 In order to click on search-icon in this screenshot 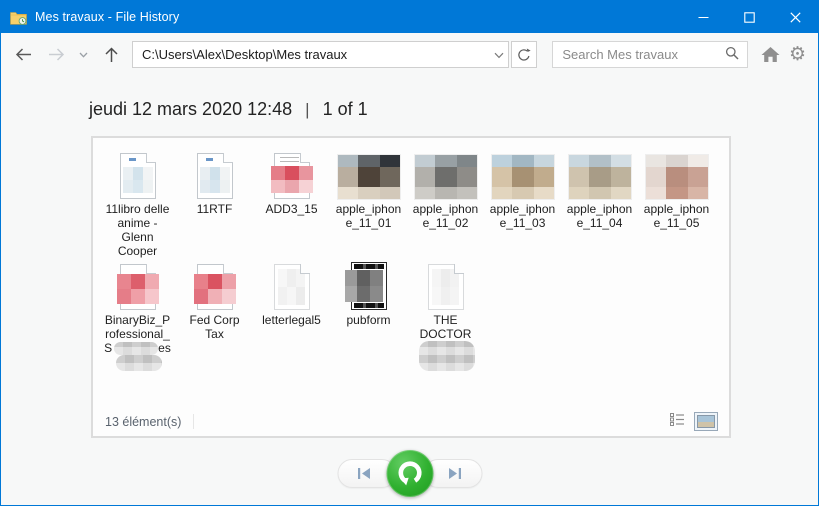, I will do `click(732, 54)`.